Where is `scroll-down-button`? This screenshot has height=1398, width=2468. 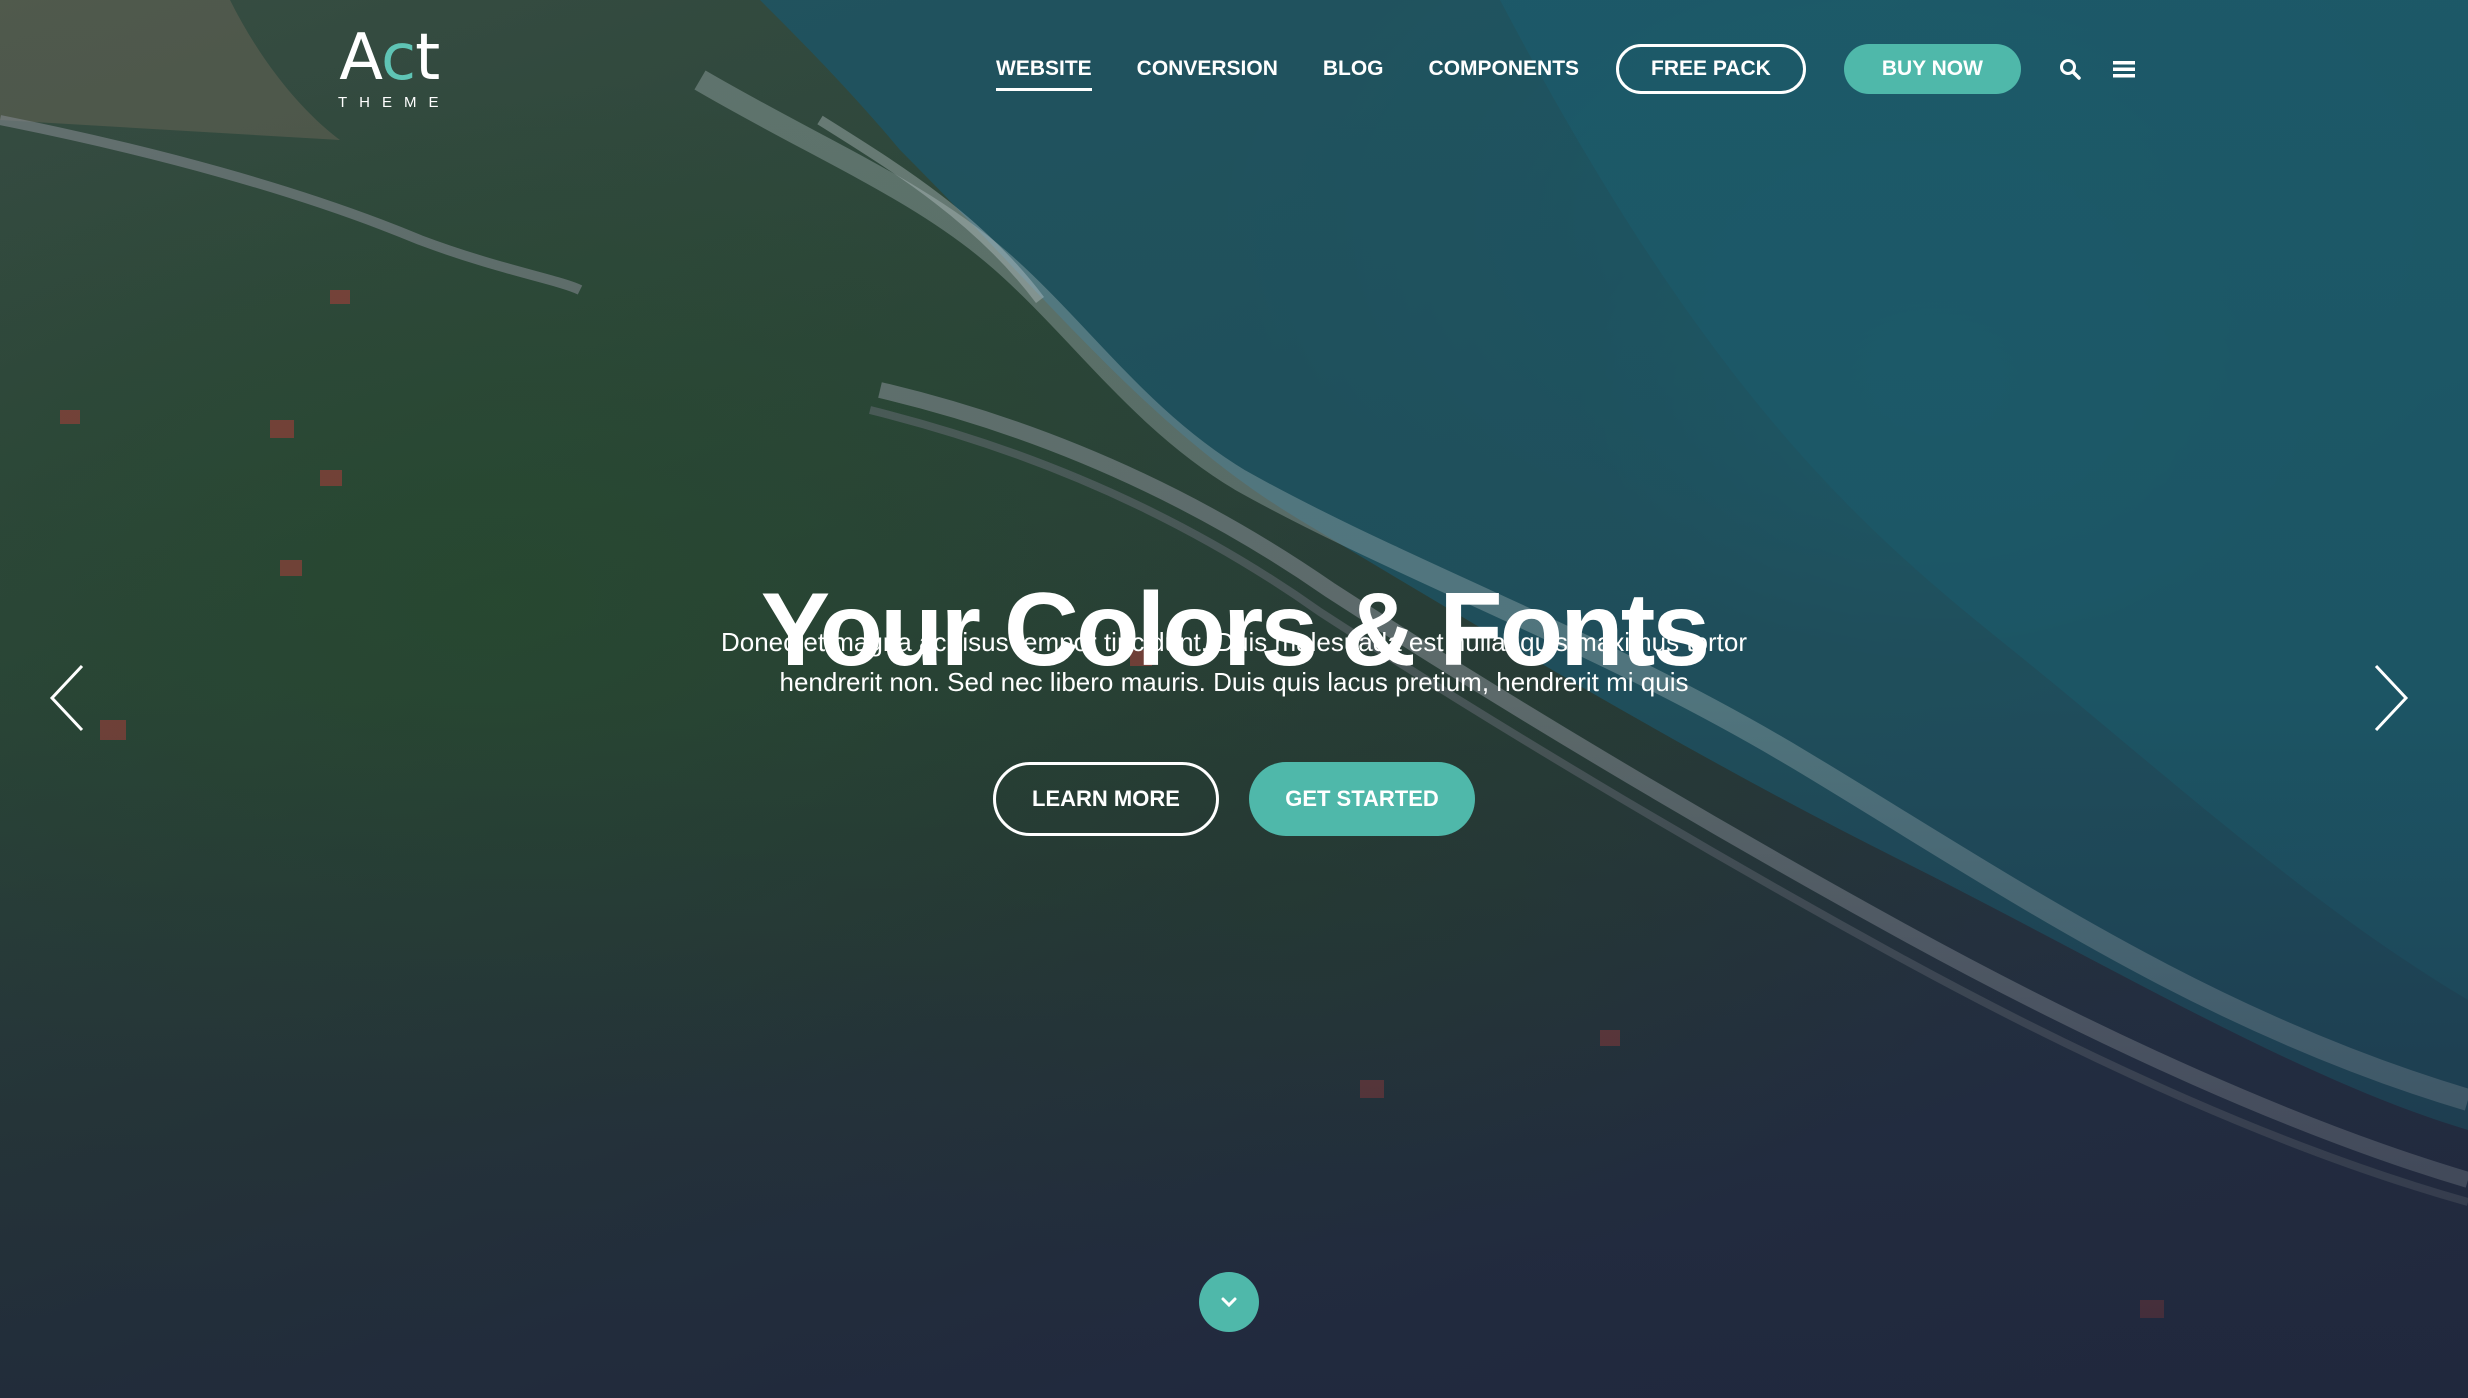
scroll-down-button is located at coordinates (1229, 1302).